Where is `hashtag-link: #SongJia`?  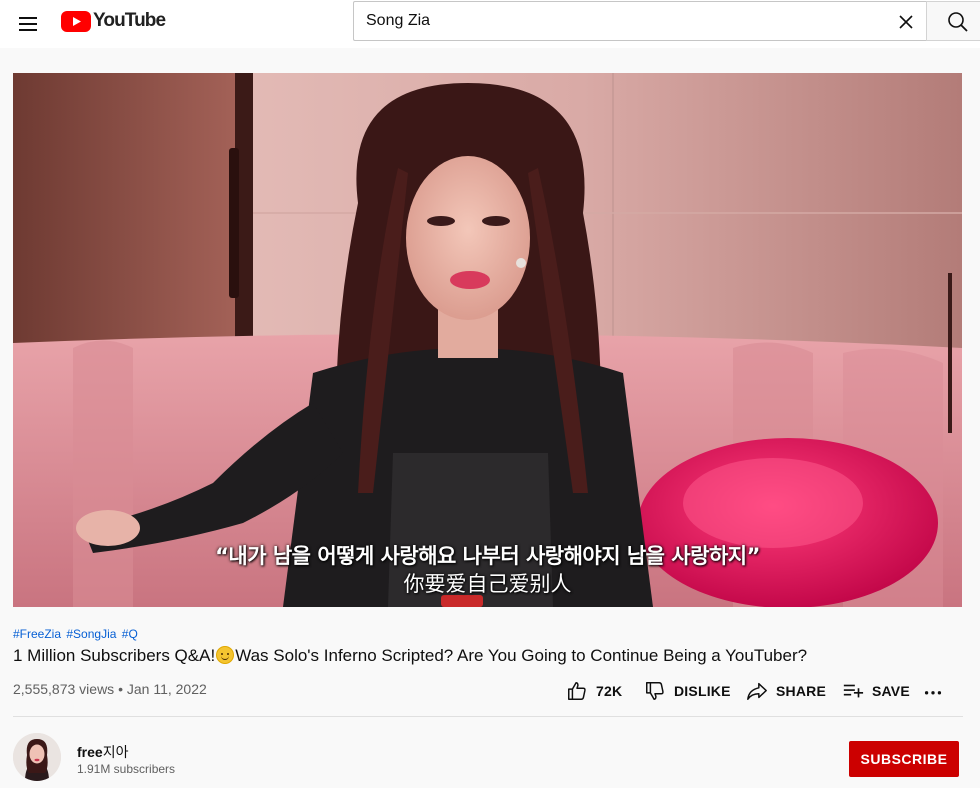
hashtag-link: #SongJia is located at coordinates (91, 634).